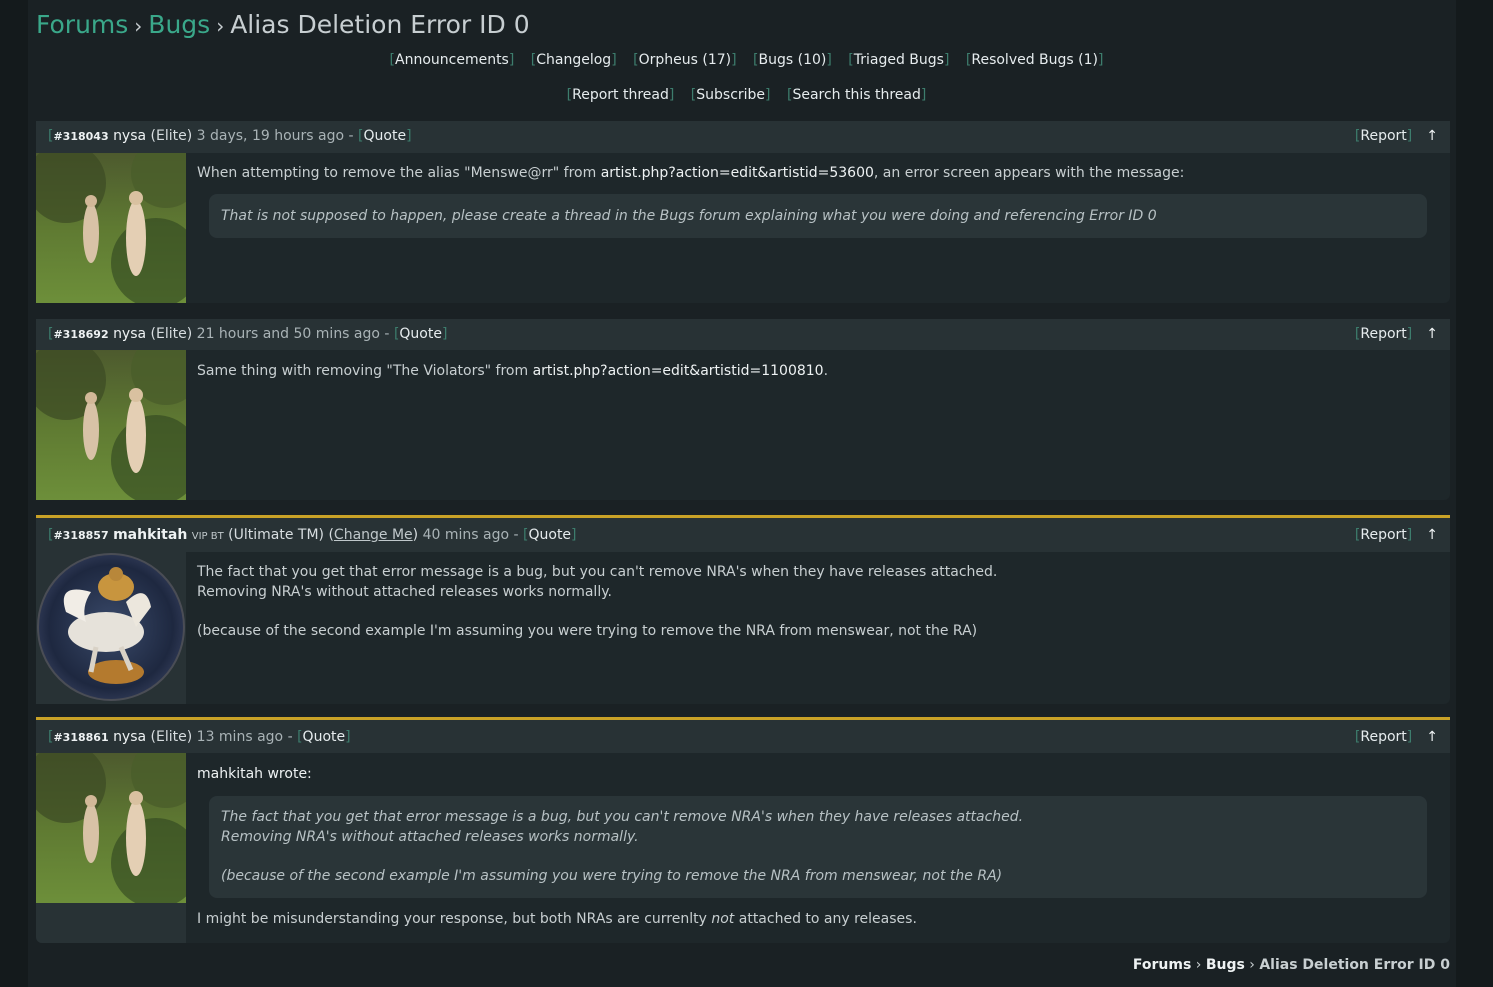 This screenshot has height=987, width=1493. What do you see at coordinates (373, 535) in the screenshot?
I see `change-me-link: Change Me` at bounding box center [373, 535].